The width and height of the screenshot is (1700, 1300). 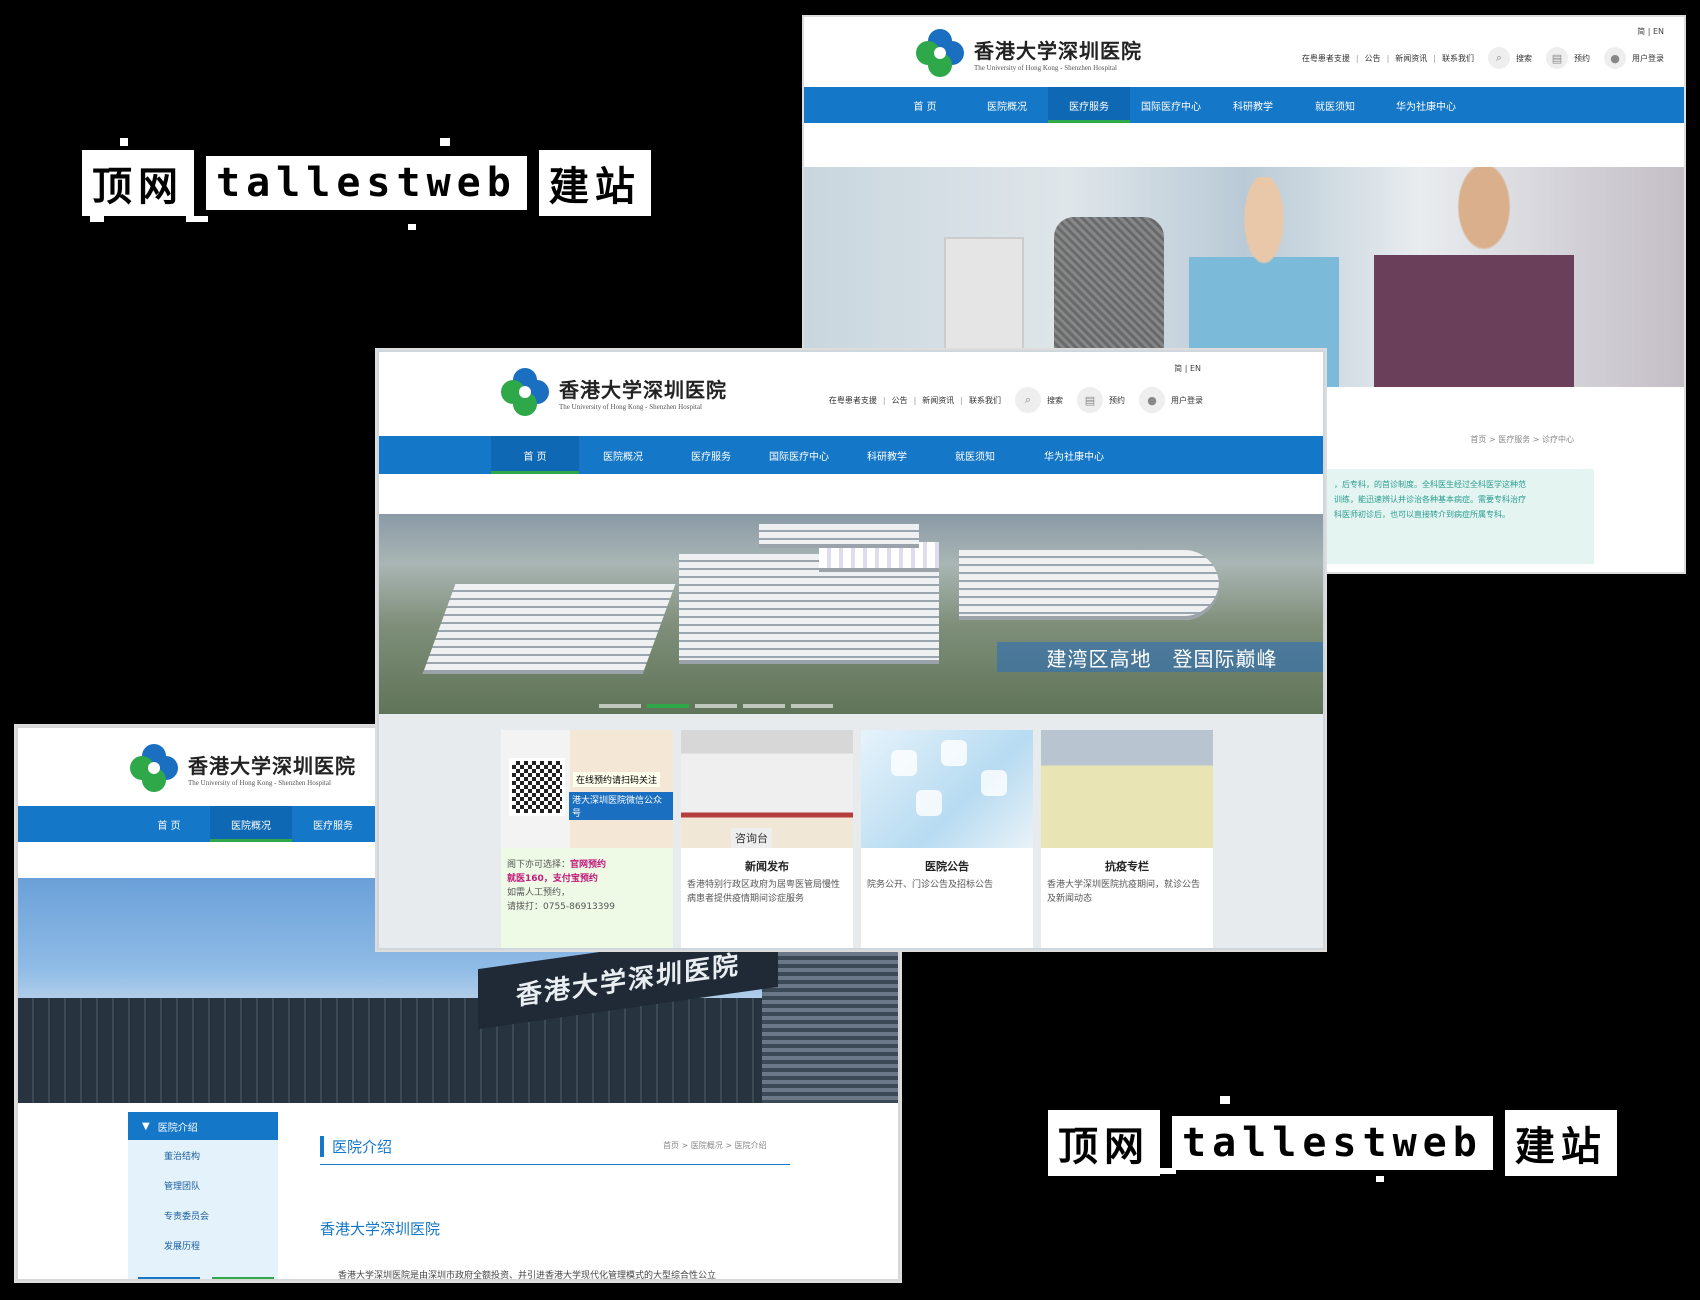 I want to click on news-image: 咨询台, so click(x=767, y=789).